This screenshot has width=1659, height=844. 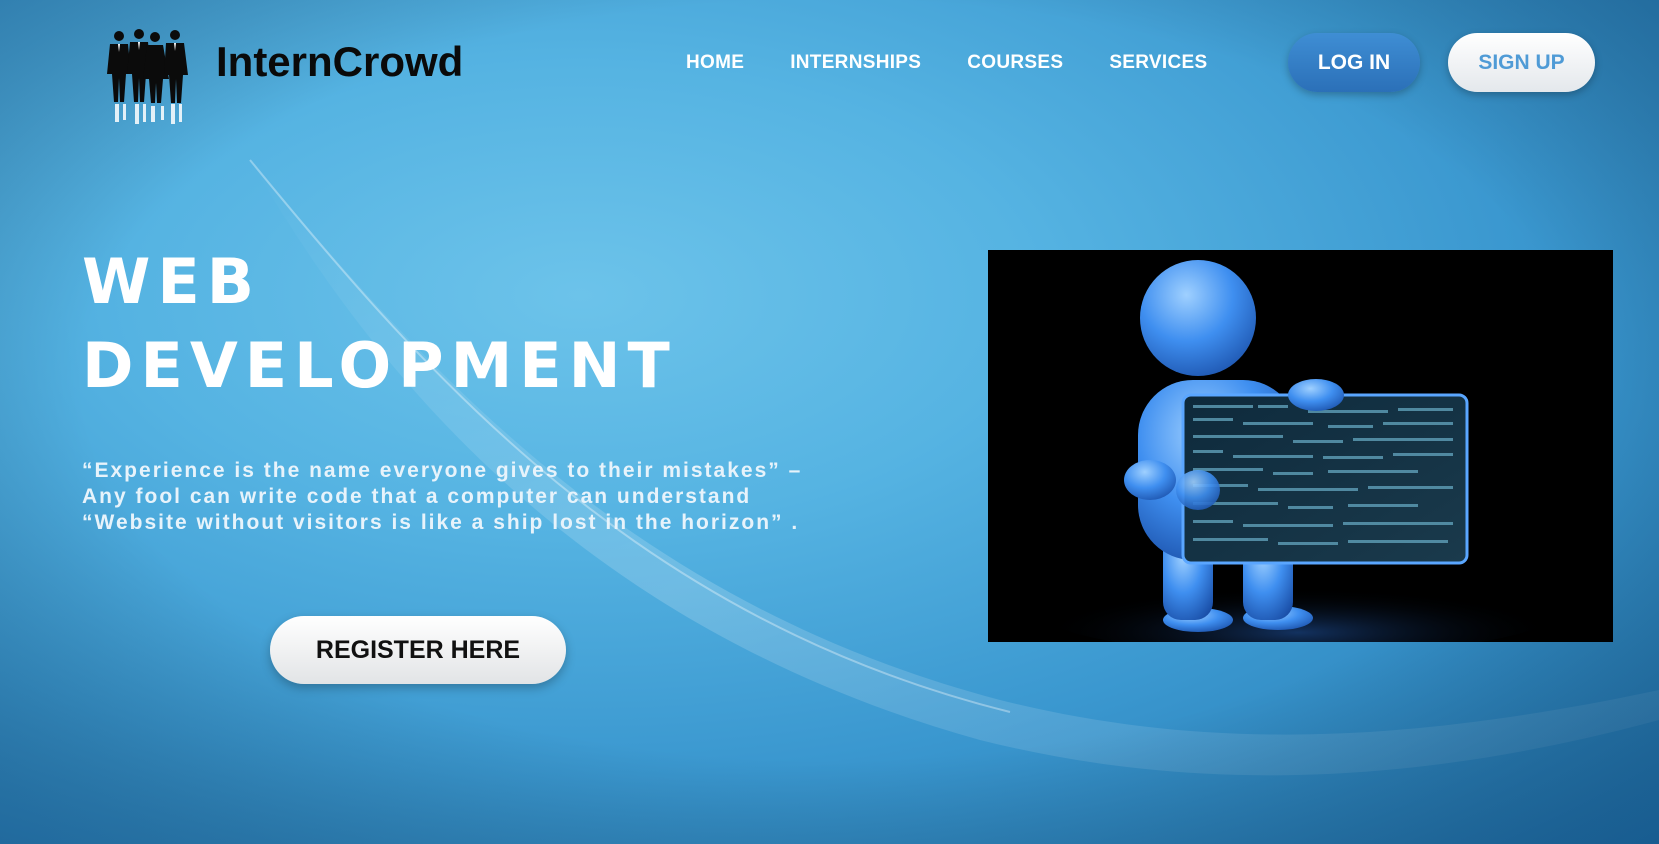 What do you see at coordinates (715, 63) in the screenshot?
I see `nav-home: HOME` at bounding box center [715, 63].